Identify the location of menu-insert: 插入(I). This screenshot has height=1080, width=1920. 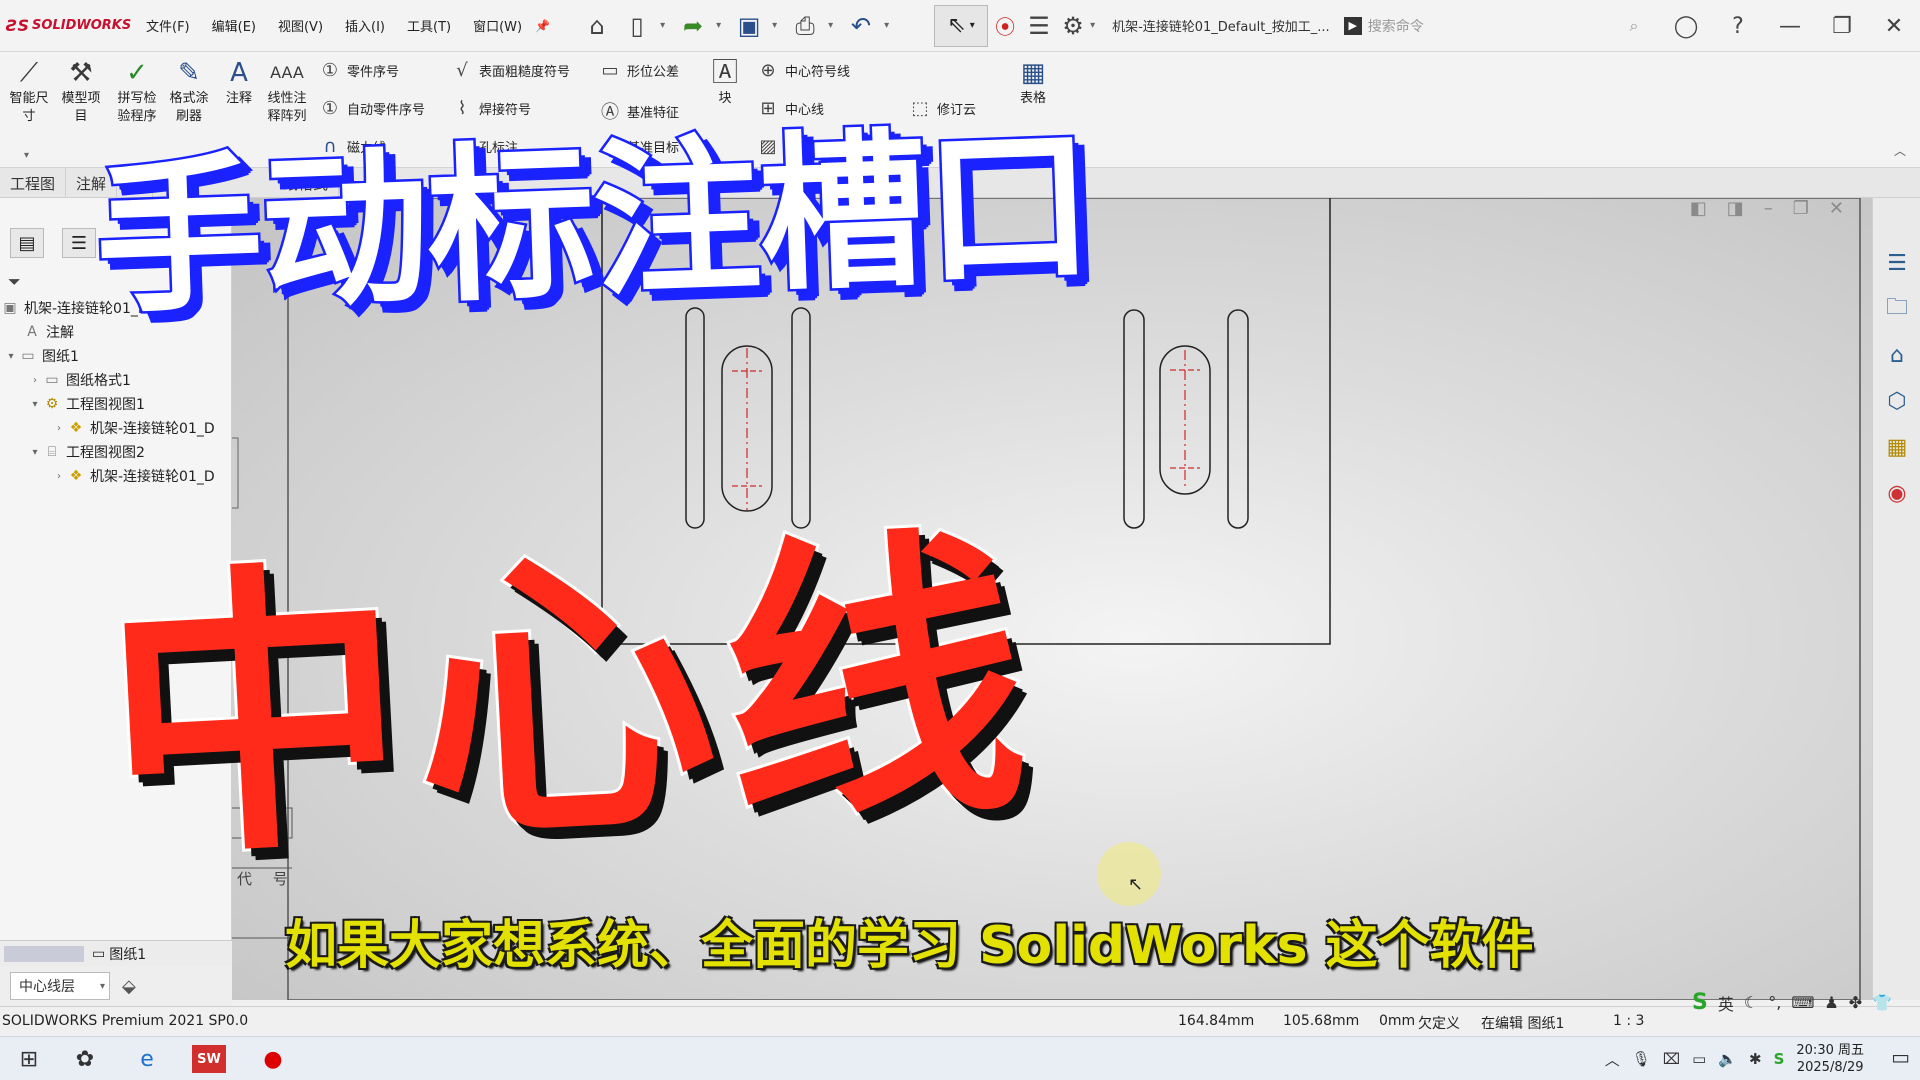
(365, 25).